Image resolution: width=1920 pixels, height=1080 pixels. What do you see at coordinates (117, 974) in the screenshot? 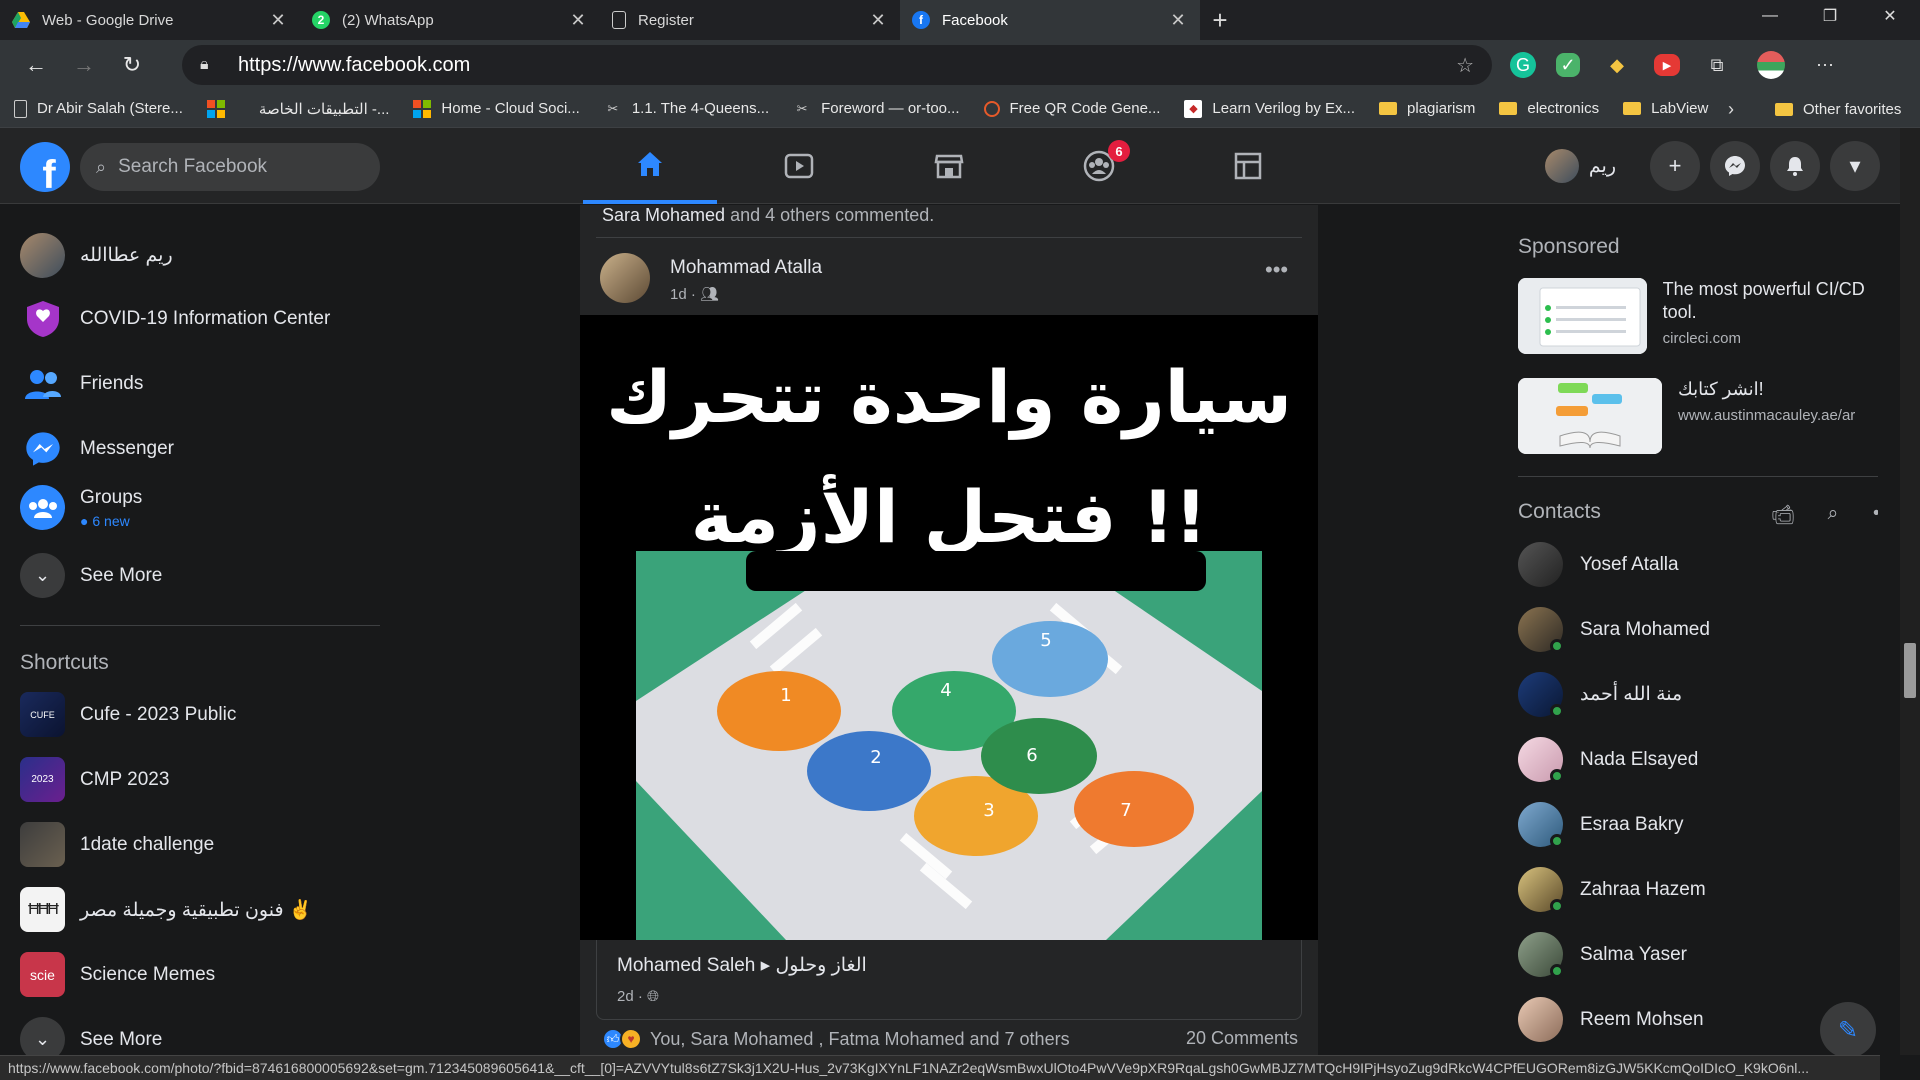
I see `shortcut-item: scie Science Memes` at bounding box center [117, 974].